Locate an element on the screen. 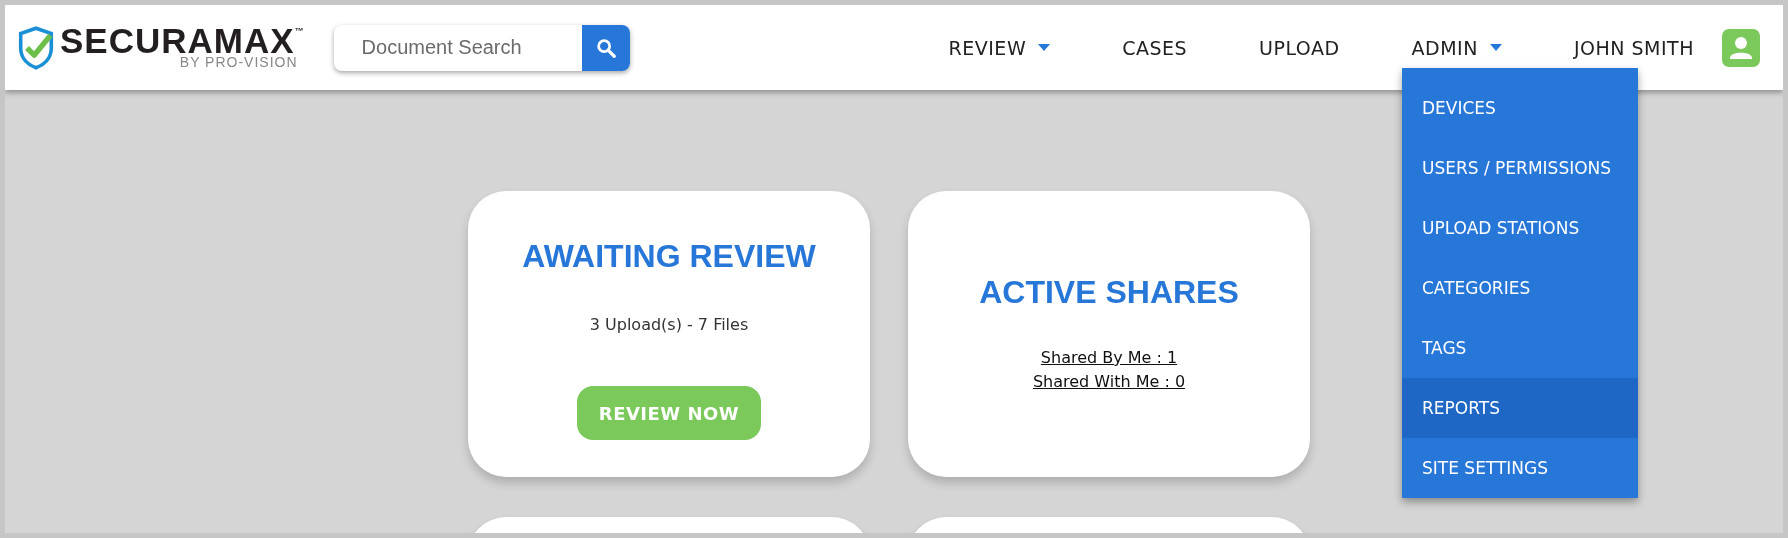 This screenshot has height=538, width=1788. nav-link: UPLOAD is located at coordinates (1299, 47).